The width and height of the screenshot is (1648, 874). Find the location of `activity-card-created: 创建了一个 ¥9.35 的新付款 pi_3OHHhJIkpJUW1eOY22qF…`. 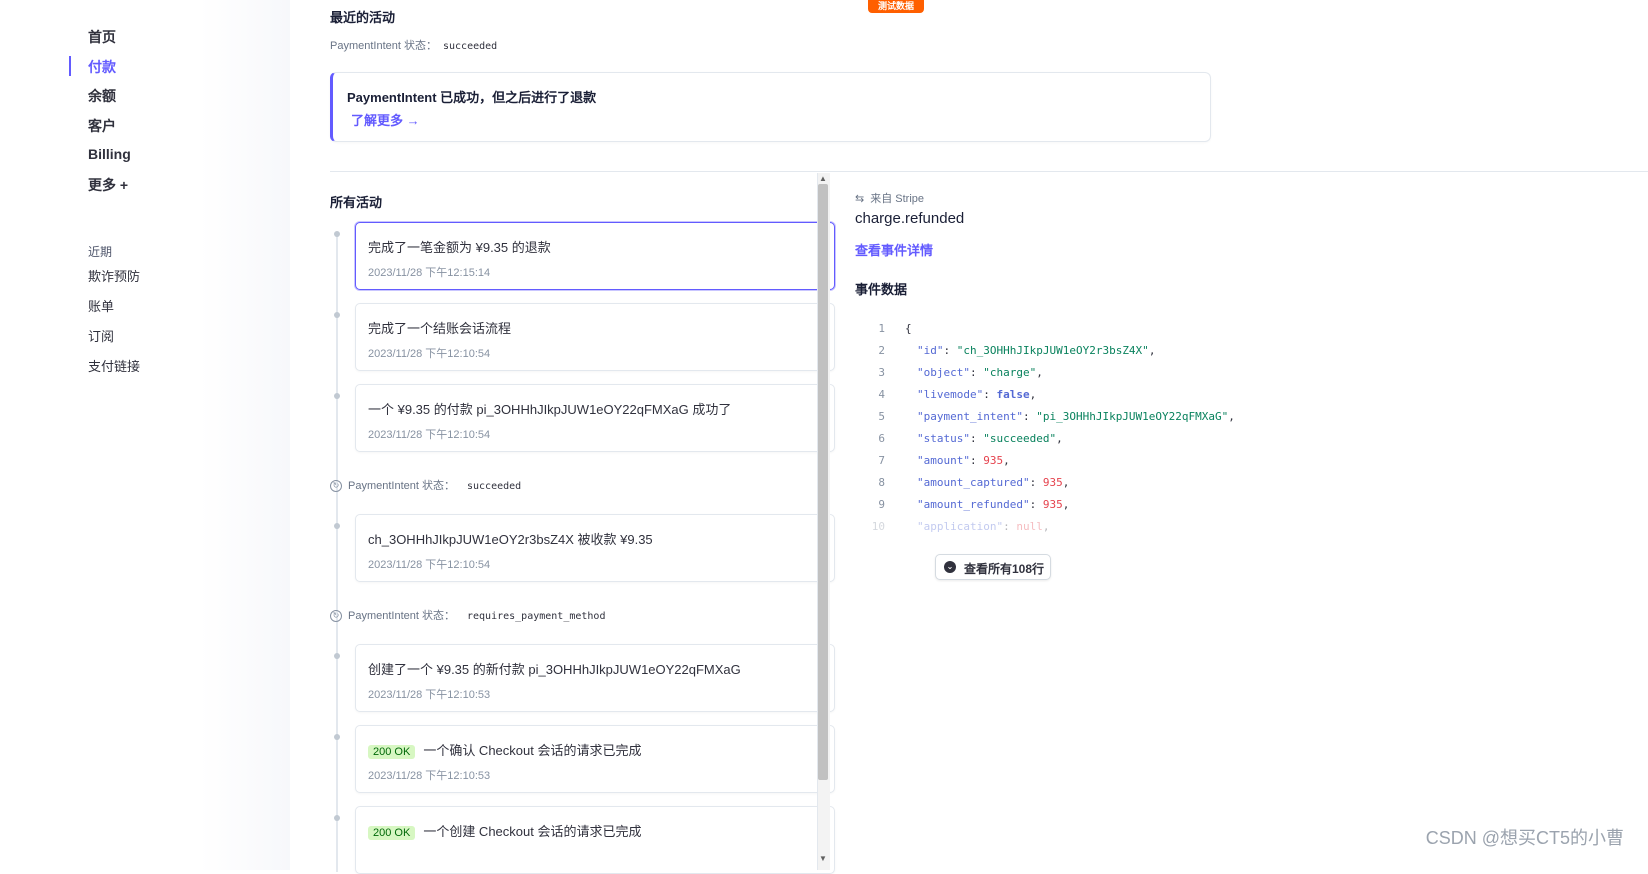

activity-card-created: 创建了一个 ¥9.35 的新付款 pi_3OHHhJIkpJUW1eOY22qF… is located at coordinates (595, 678).